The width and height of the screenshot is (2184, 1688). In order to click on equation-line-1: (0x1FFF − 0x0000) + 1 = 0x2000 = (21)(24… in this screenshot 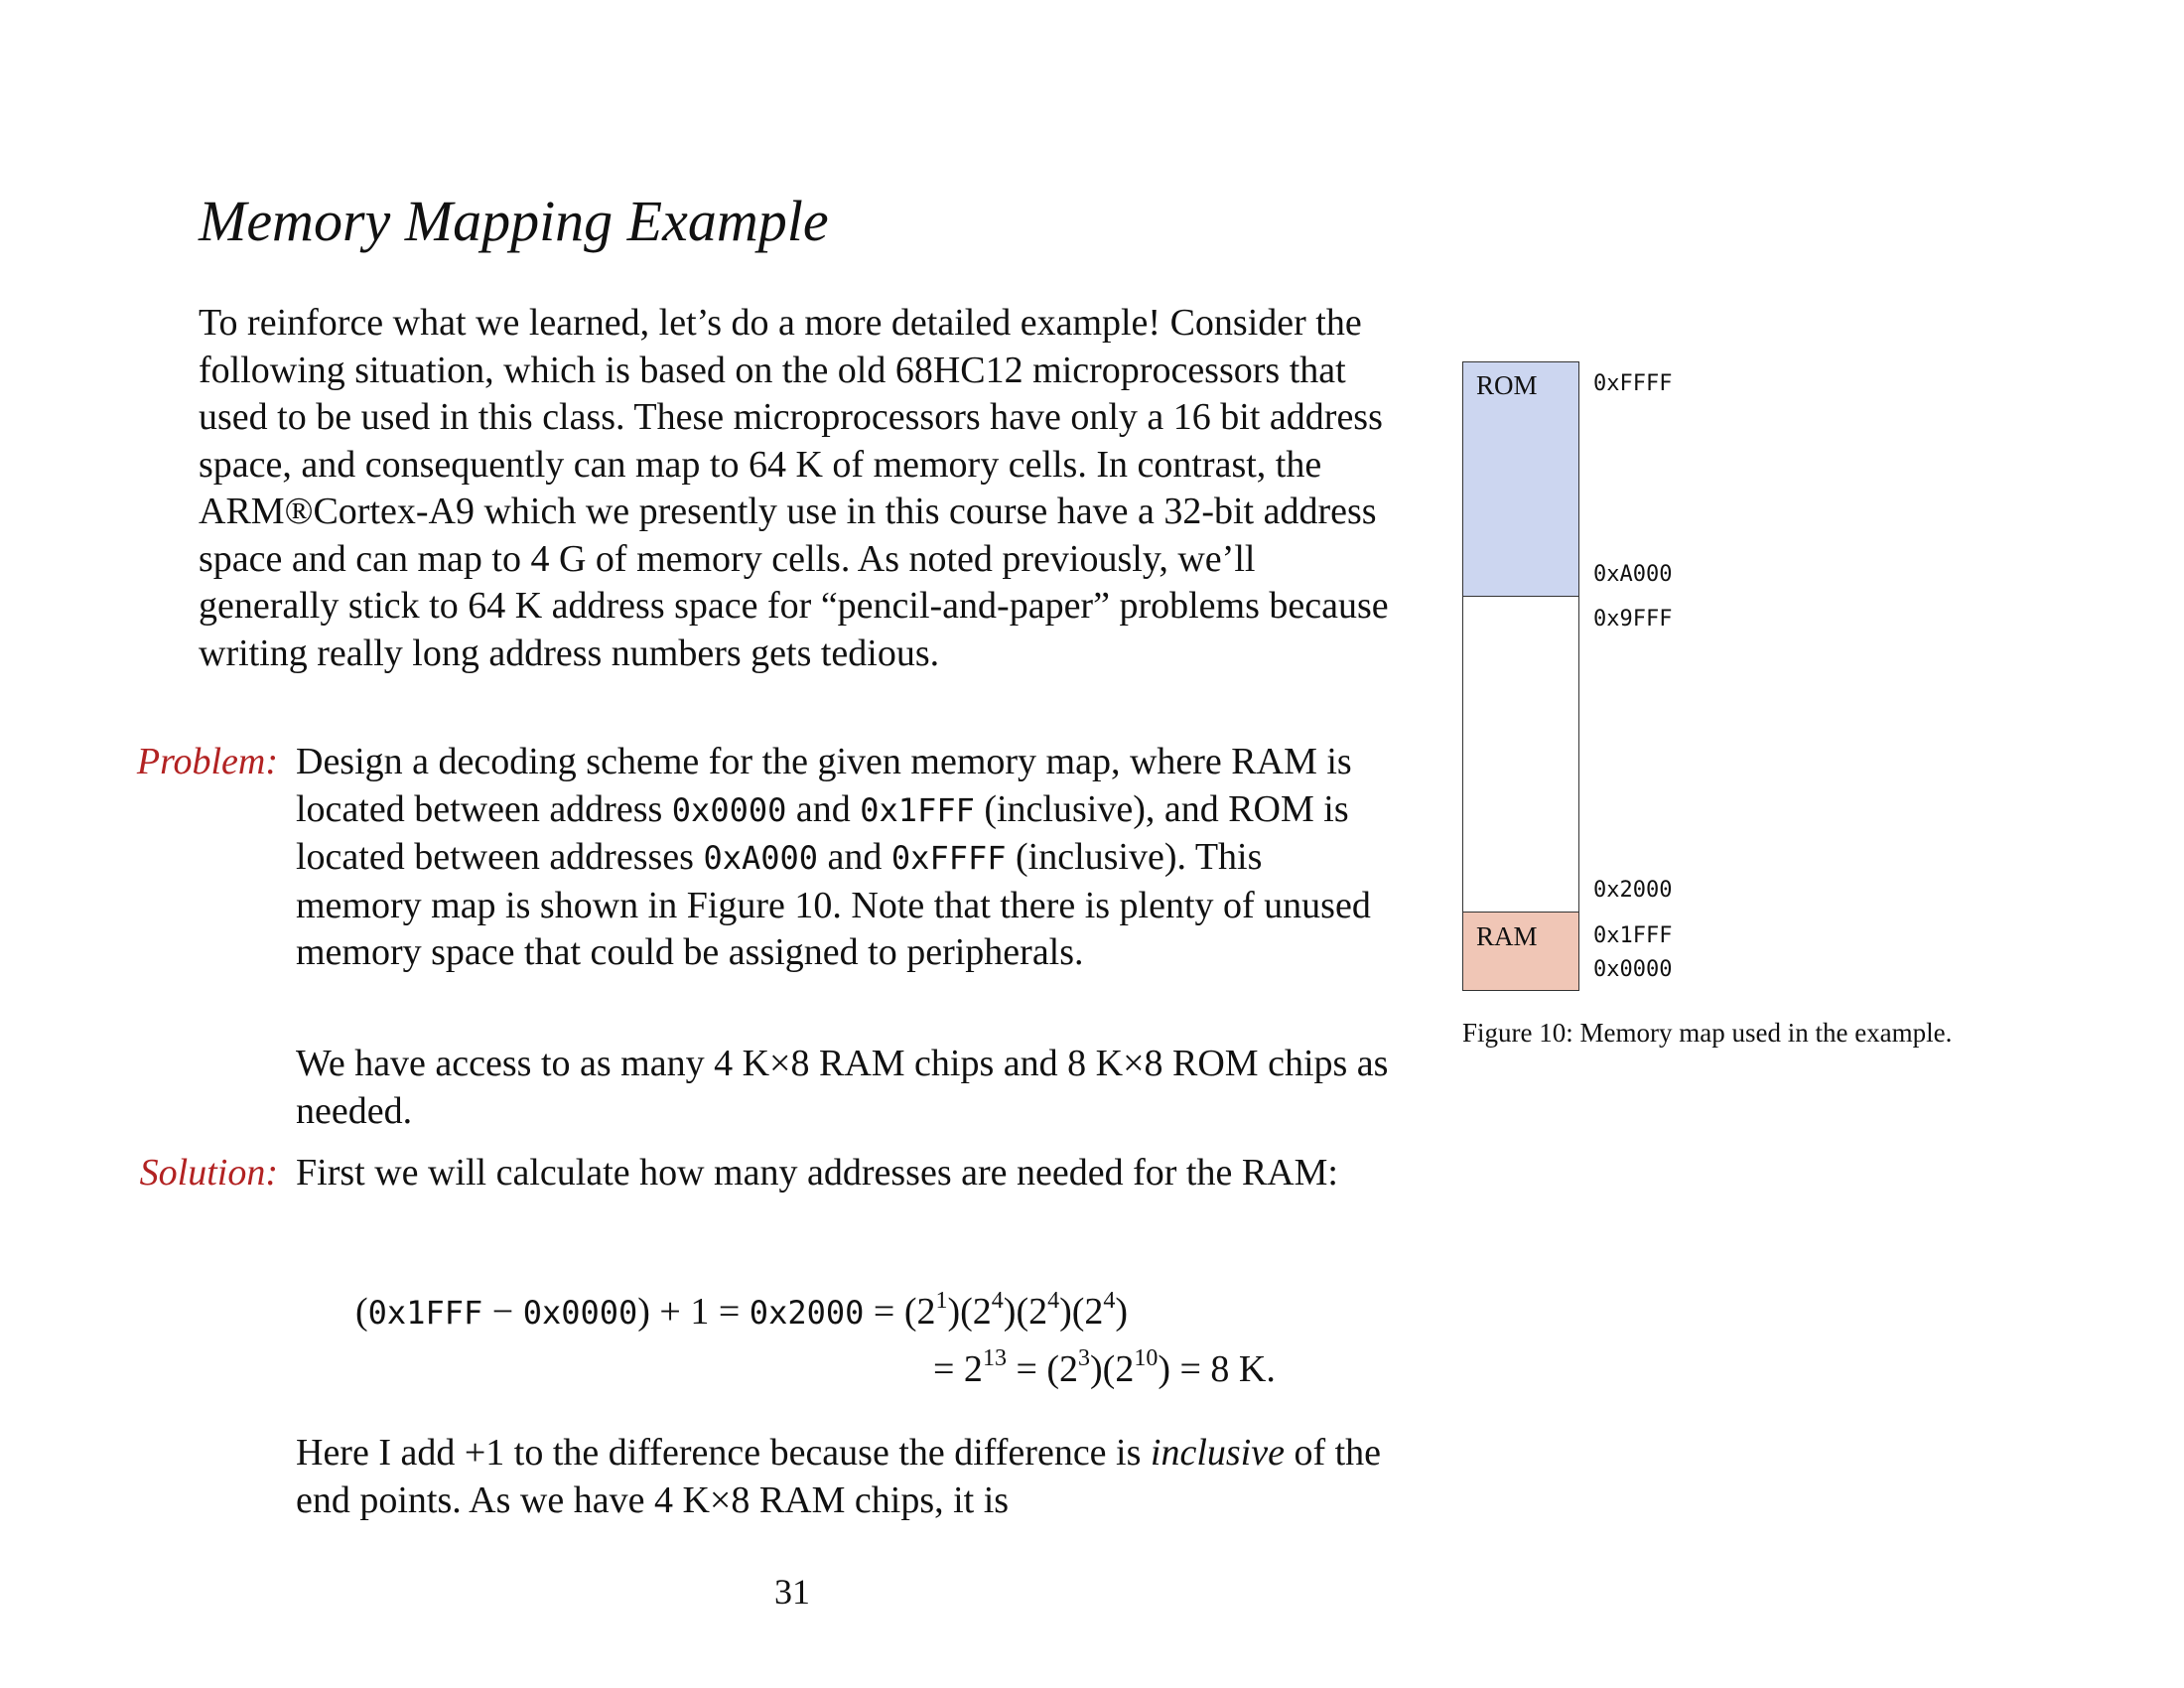, I will do `click(742, 1311)`.